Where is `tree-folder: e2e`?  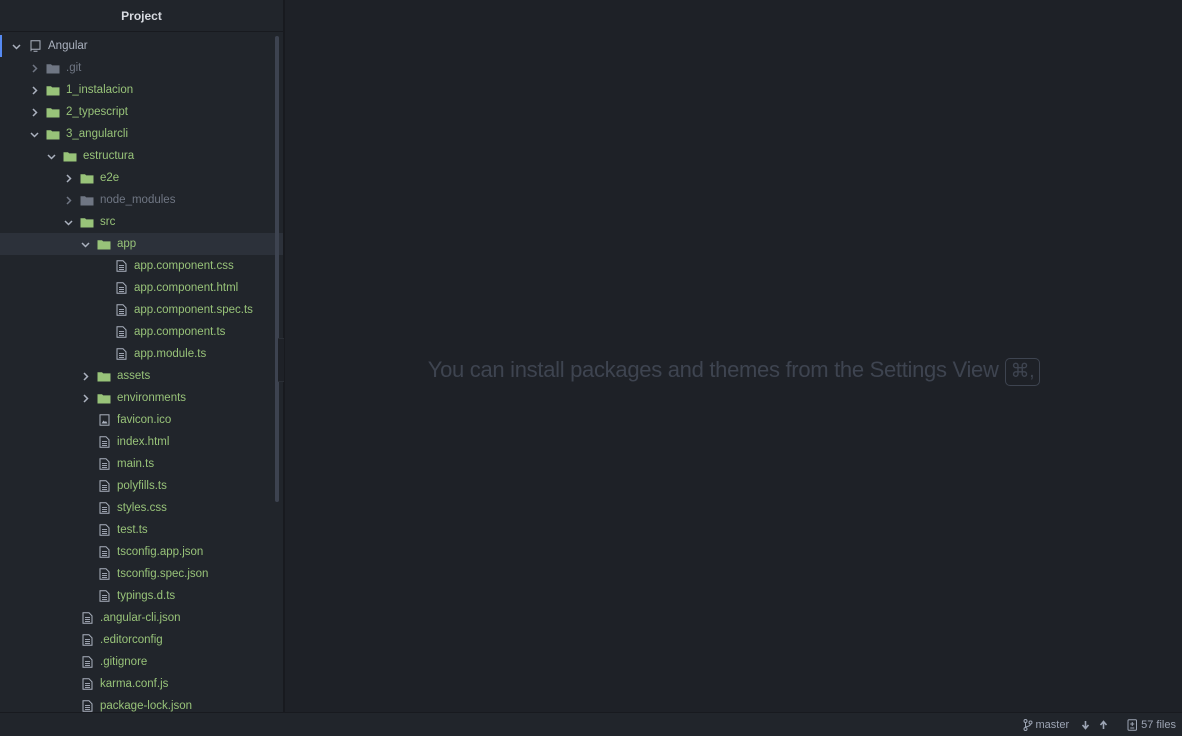
tree-folder: e2e is located at coordinates (141, 178).